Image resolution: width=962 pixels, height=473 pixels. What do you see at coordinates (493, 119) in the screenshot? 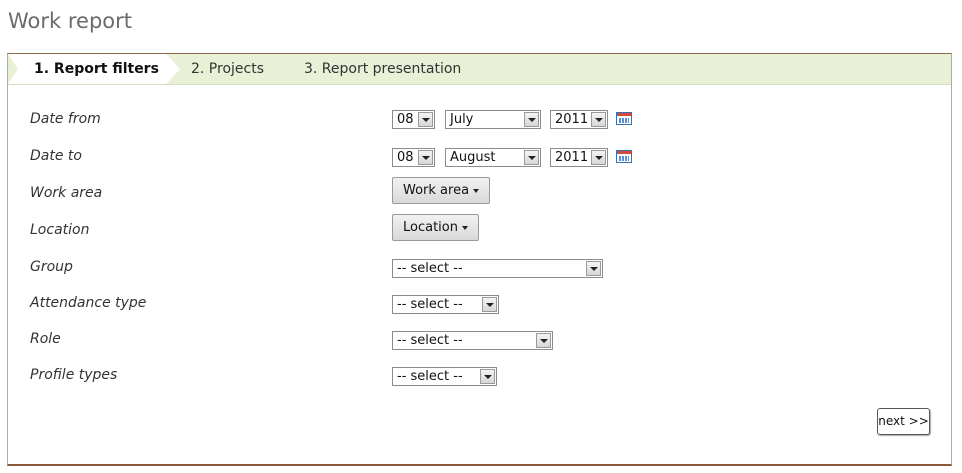
I see `date-from-month-select: July` at bounding box center [493, 119].